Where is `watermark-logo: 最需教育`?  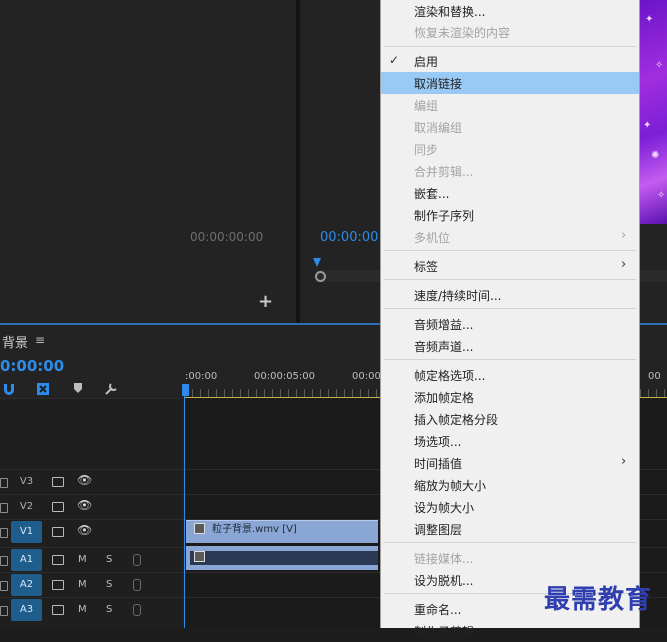
watermark-logo: 最需教育 is located at coordinates (598, 600).